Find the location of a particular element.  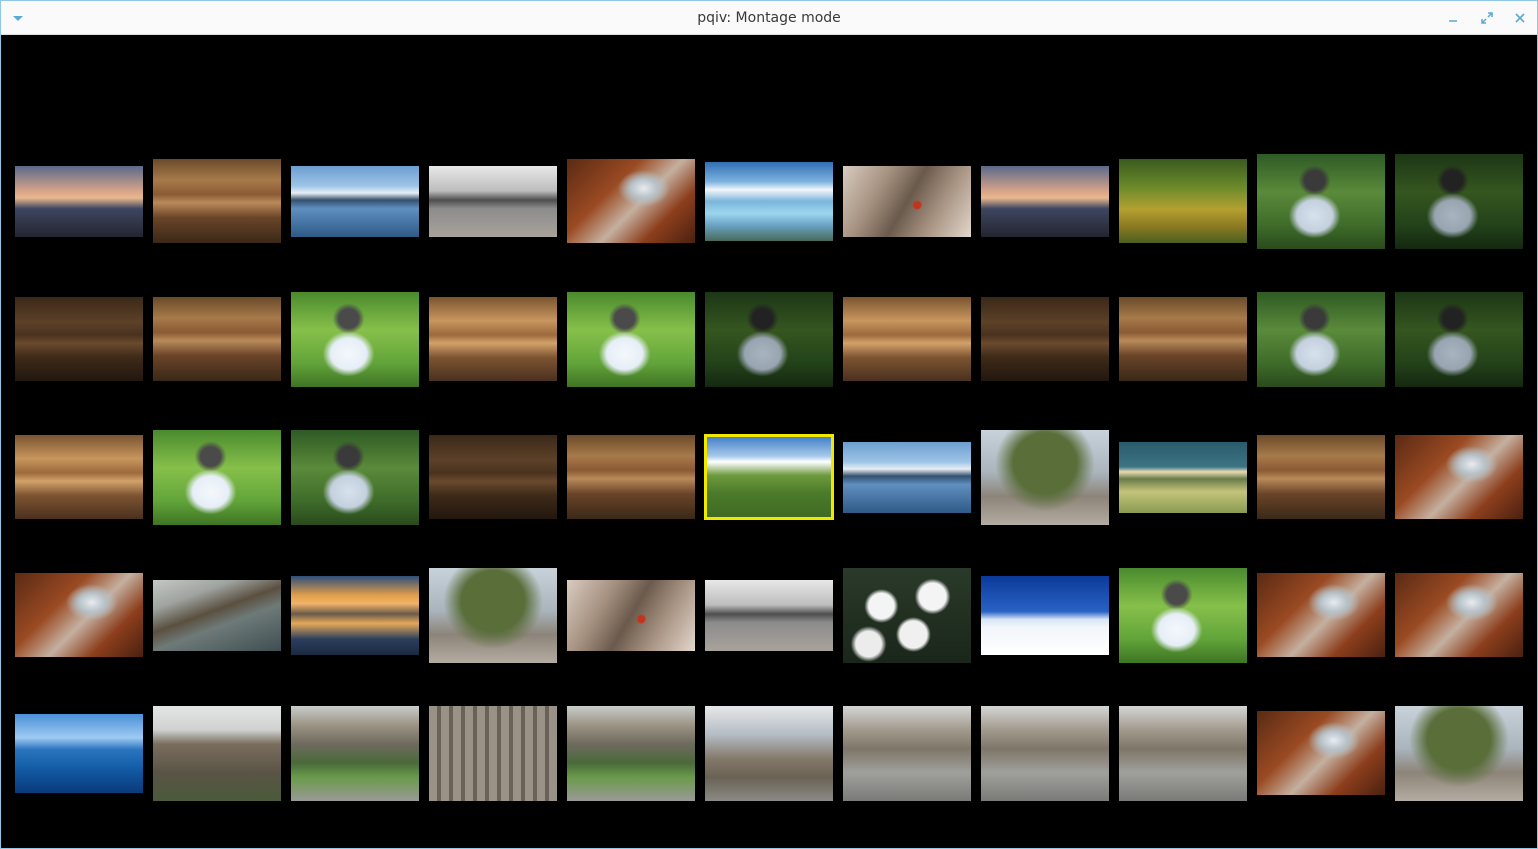

thumbnail-green-hills is located at coordinates (769, 477).